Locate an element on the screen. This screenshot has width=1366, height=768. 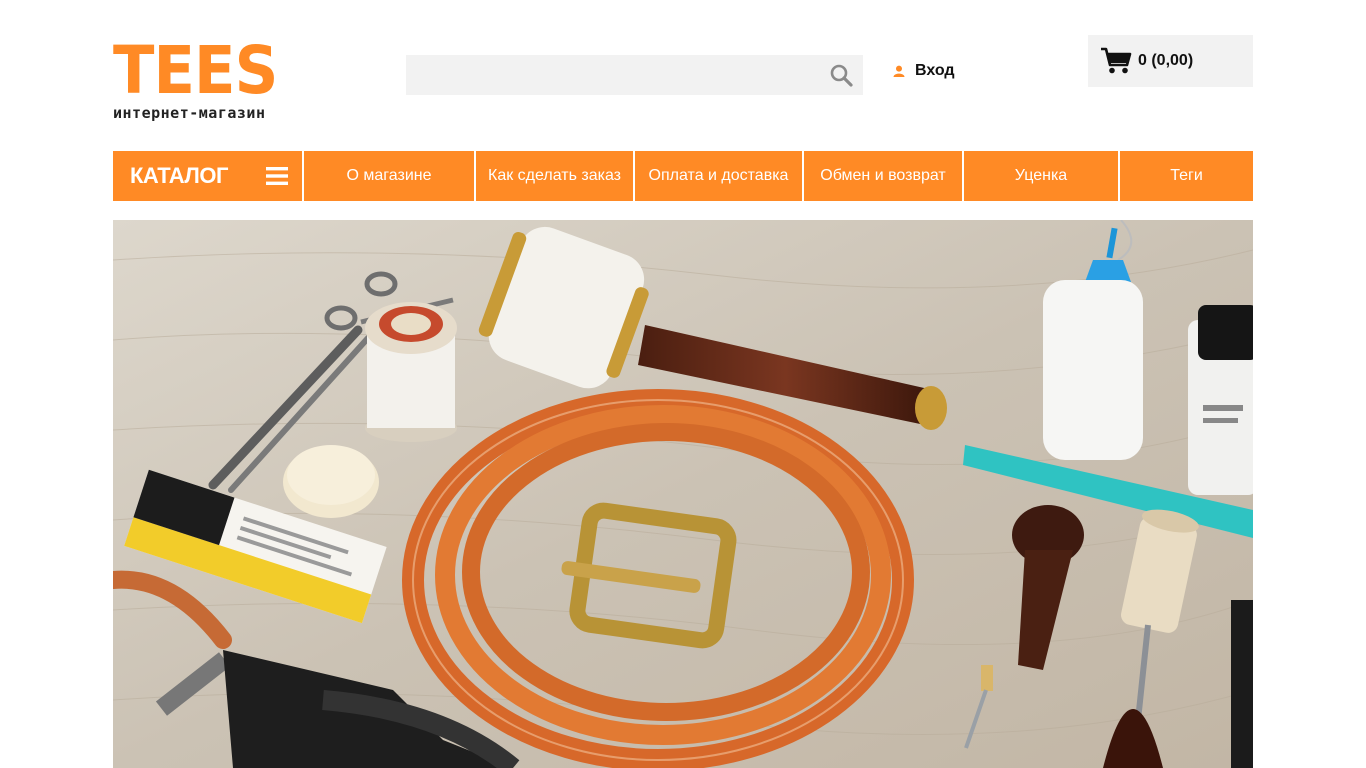
search-icon is located at coordinates (841, 75).